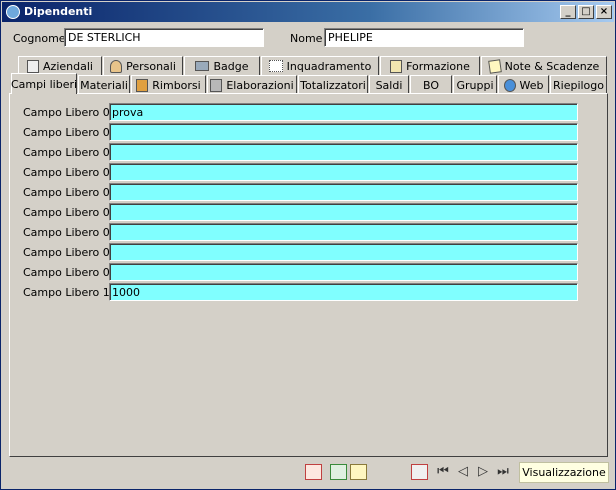 The height and width of the screenshot is (490, 616). What do you see at coordinates (358, 472) in the screenshot?
I see `edit-record-icon` at bounding box center [358, 472].